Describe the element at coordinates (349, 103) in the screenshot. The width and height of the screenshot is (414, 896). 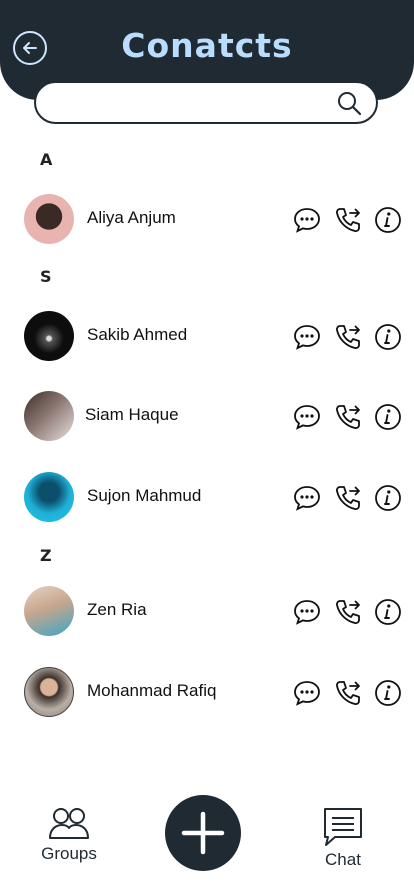
I see `search-icon` at that location.